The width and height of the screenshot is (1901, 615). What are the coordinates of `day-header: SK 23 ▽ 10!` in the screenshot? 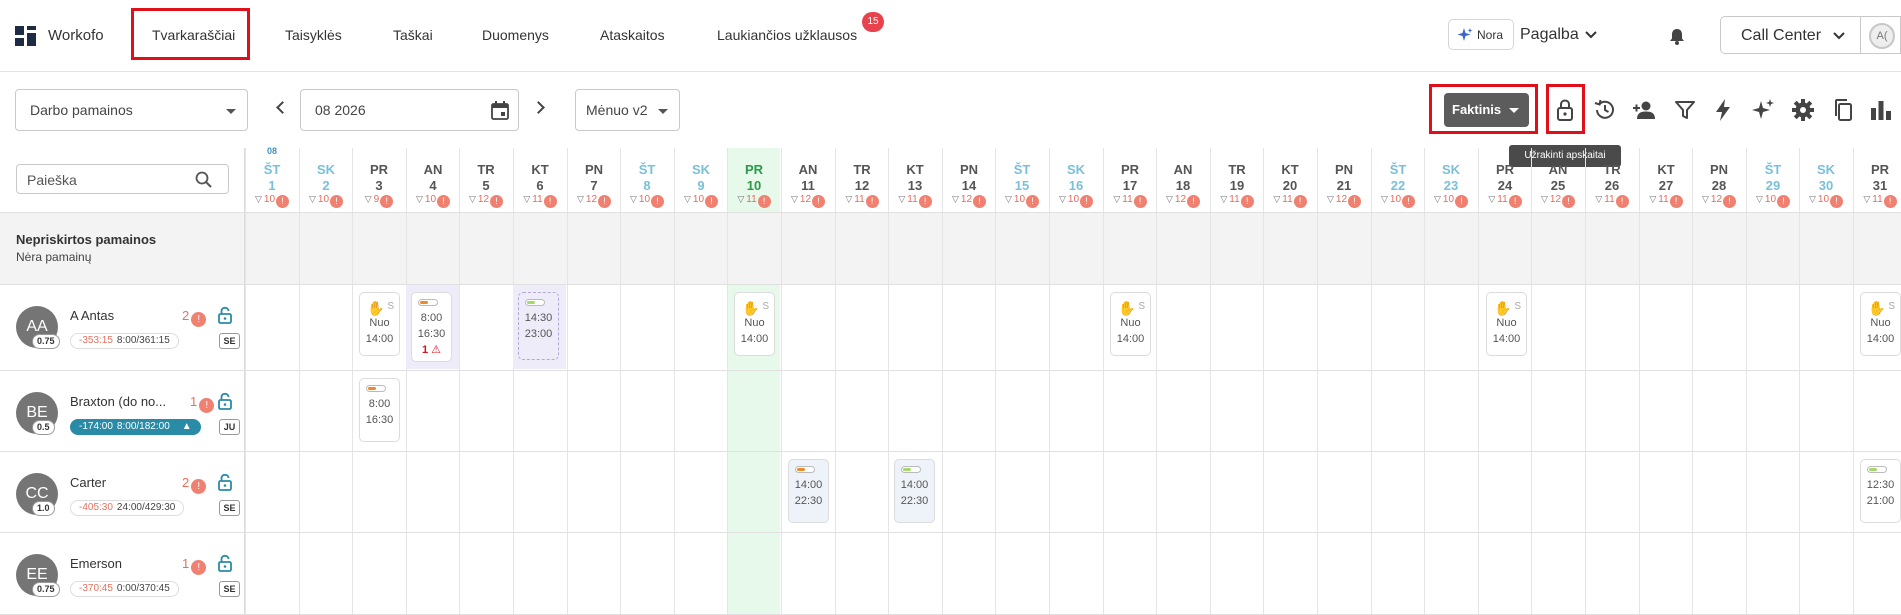 It's located at (1451, 180).